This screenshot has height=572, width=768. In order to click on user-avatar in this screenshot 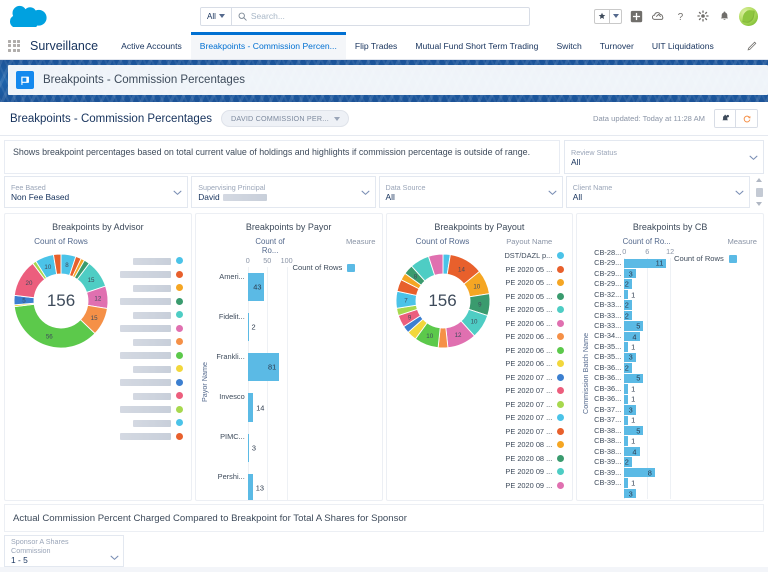, I will do `click(748, 16)`.